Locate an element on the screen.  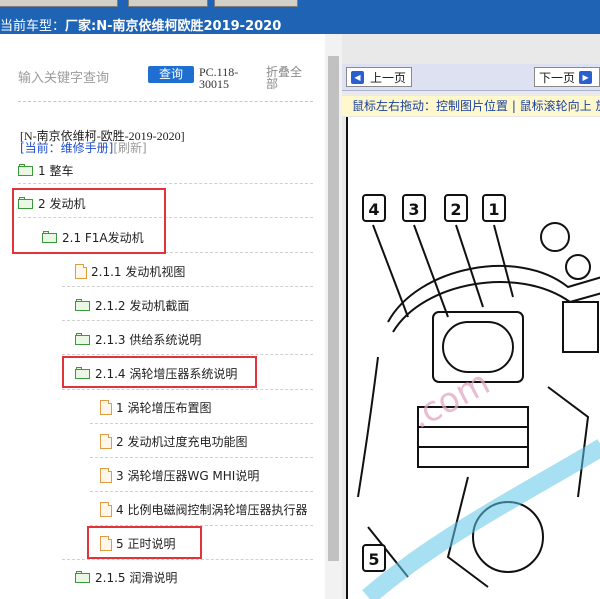
tree-item-whole-vehicle: 1 整车 is located at coordinates (45, 170).